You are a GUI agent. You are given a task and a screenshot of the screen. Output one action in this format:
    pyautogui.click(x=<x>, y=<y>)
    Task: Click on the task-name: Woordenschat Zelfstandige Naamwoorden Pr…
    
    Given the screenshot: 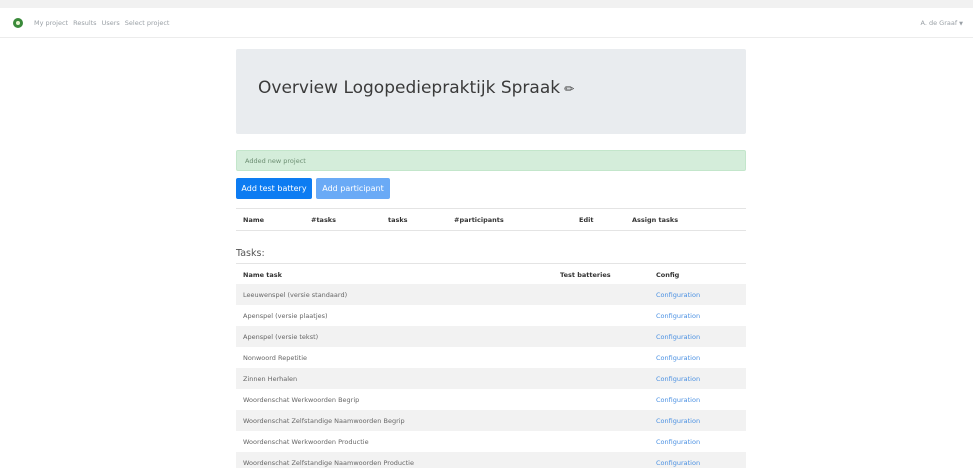 What is the action you would take?
    pyautogui.click(x=328, y=463)
    